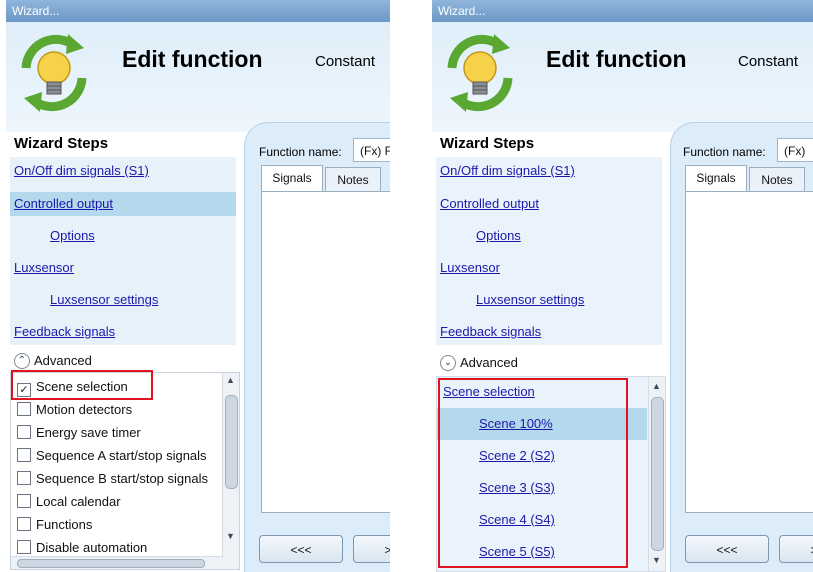  I want to click on function-name-input: (Fx), so click(795, 150).